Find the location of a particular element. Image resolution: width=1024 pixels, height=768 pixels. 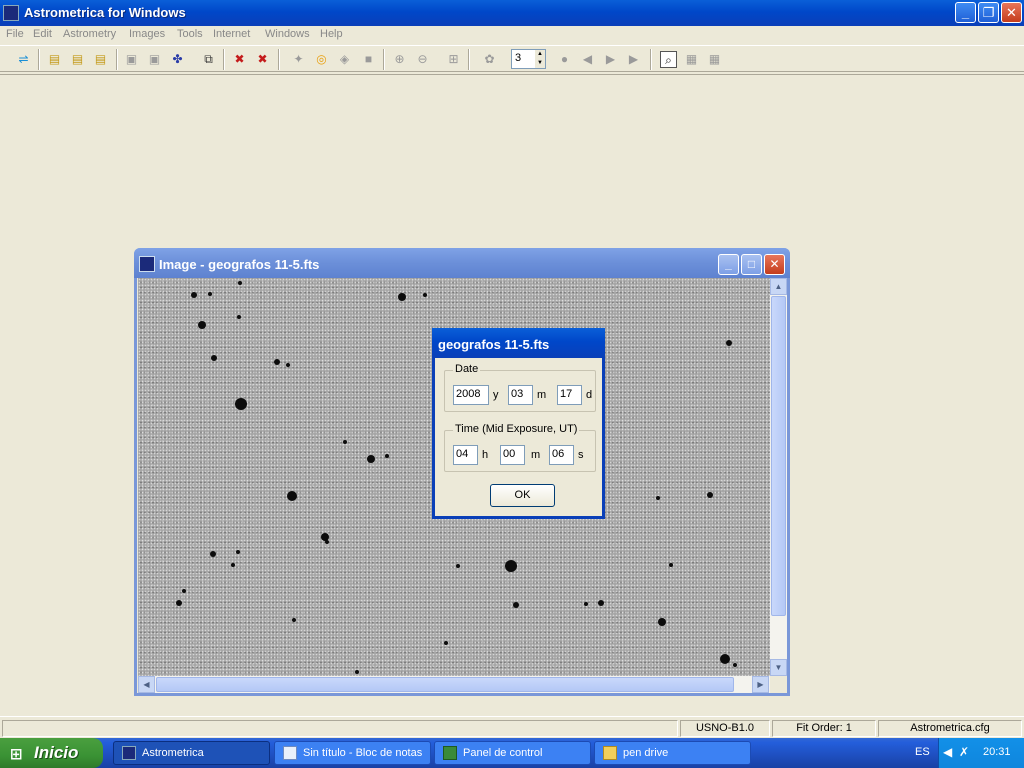

minute-field: 00 is located at coordinates (512, 455).